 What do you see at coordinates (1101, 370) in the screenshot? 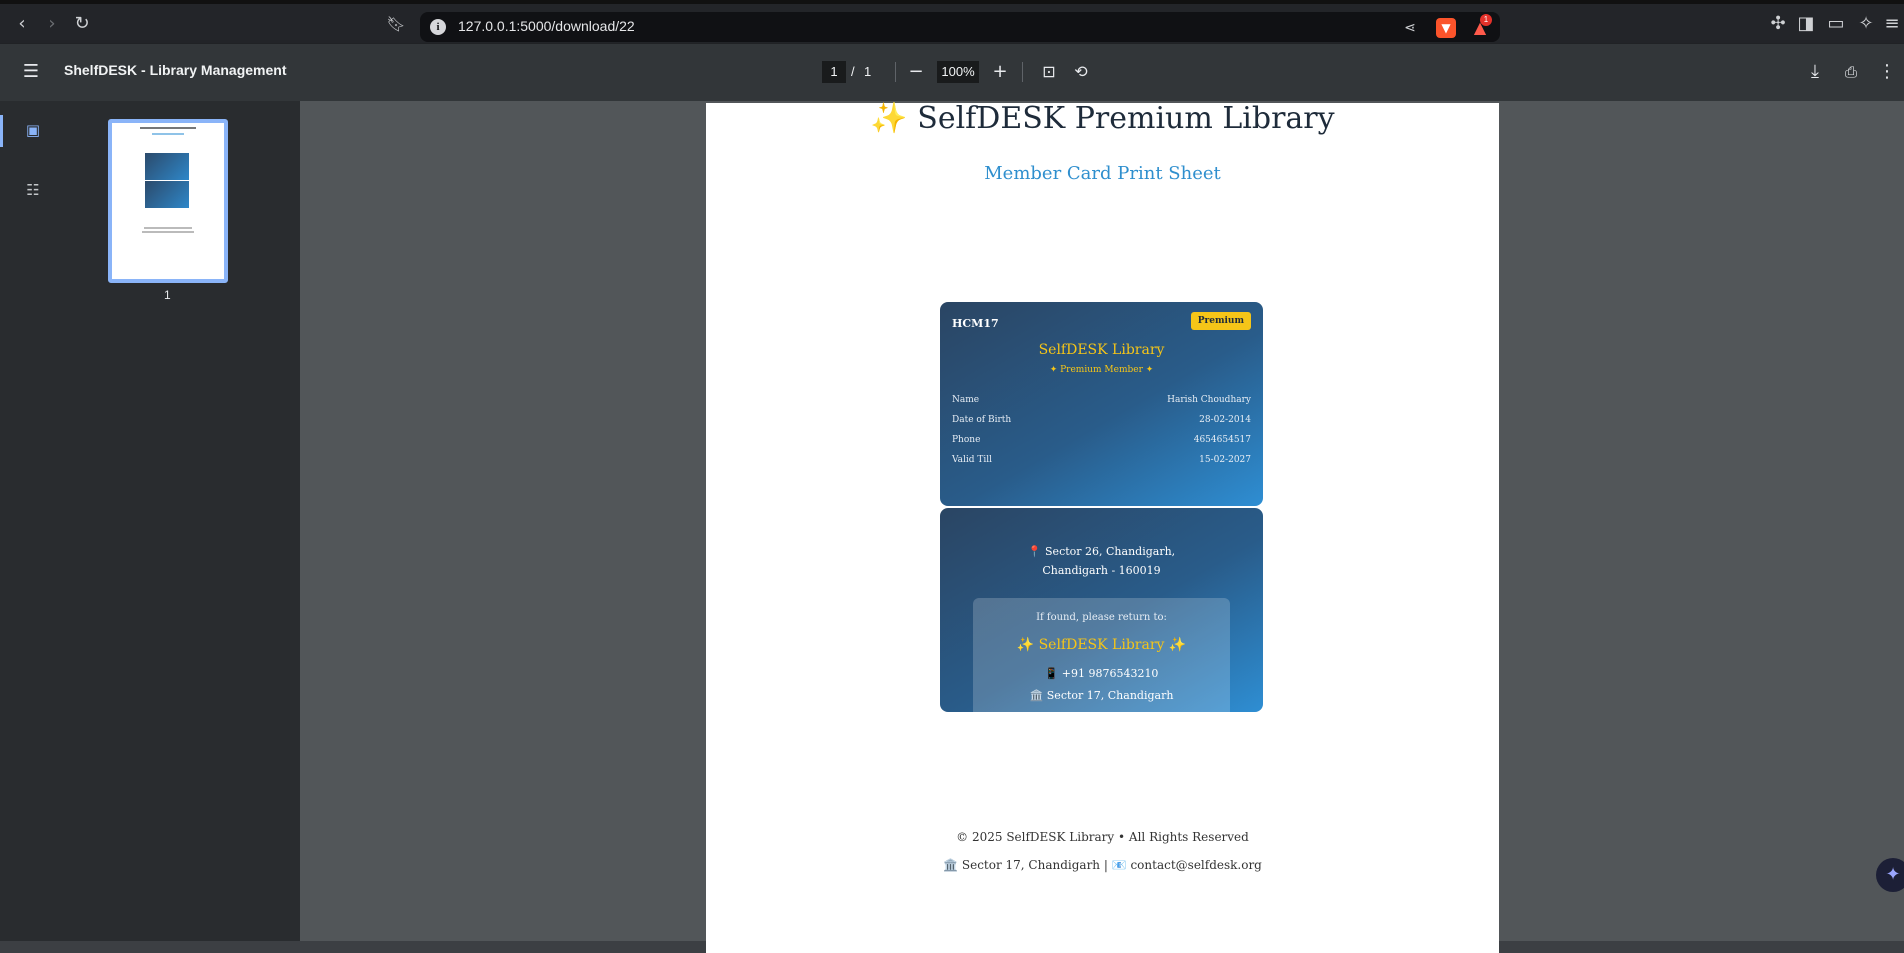
I see `member-type: ✦ Premium Member ✦` at bounding box center [1101, 370].